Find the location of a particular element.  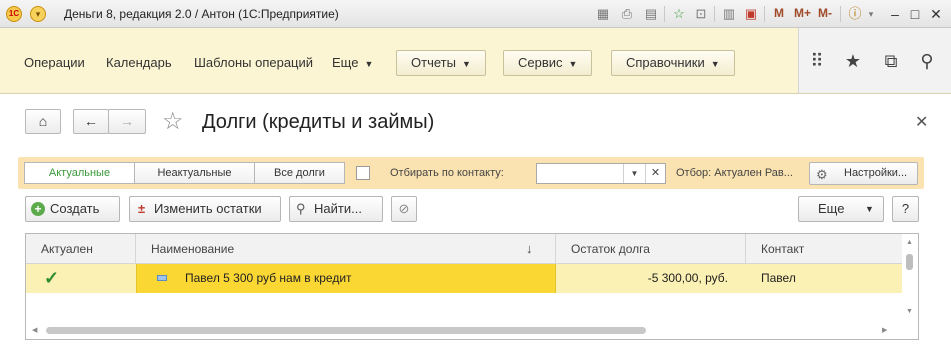

more-label: Еще is located at coordinates (831, 208).